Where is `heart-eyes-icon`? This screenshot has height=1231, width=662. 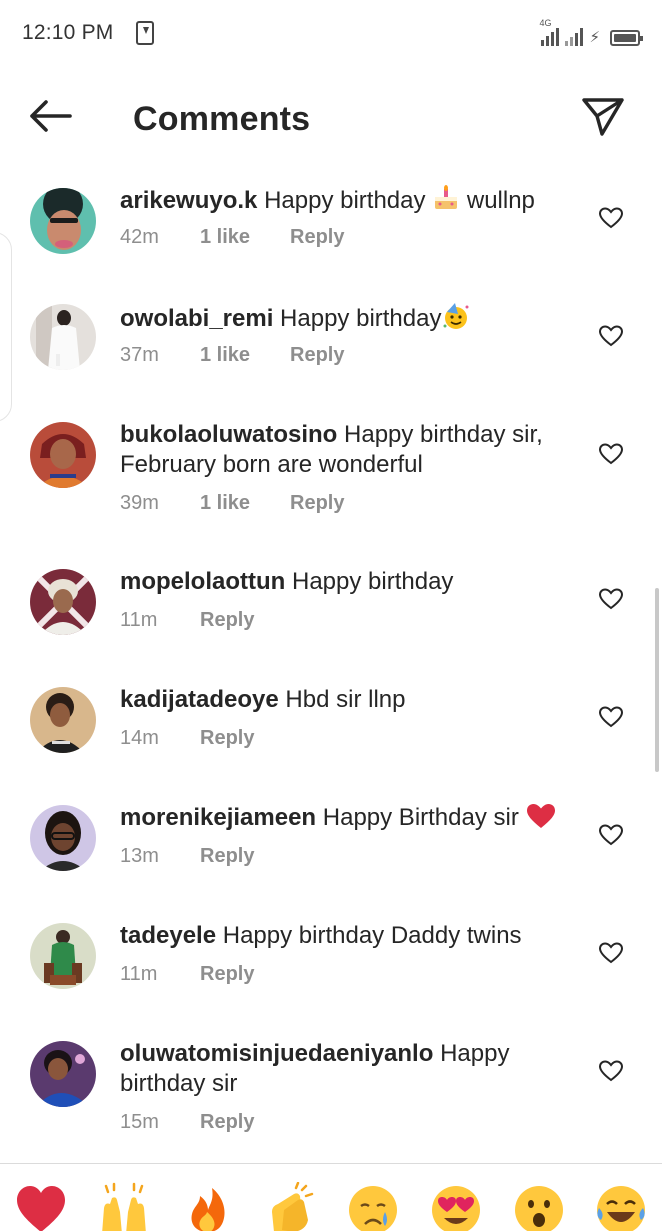
heart-eyes-icon is located at coordinates (456, 1208).